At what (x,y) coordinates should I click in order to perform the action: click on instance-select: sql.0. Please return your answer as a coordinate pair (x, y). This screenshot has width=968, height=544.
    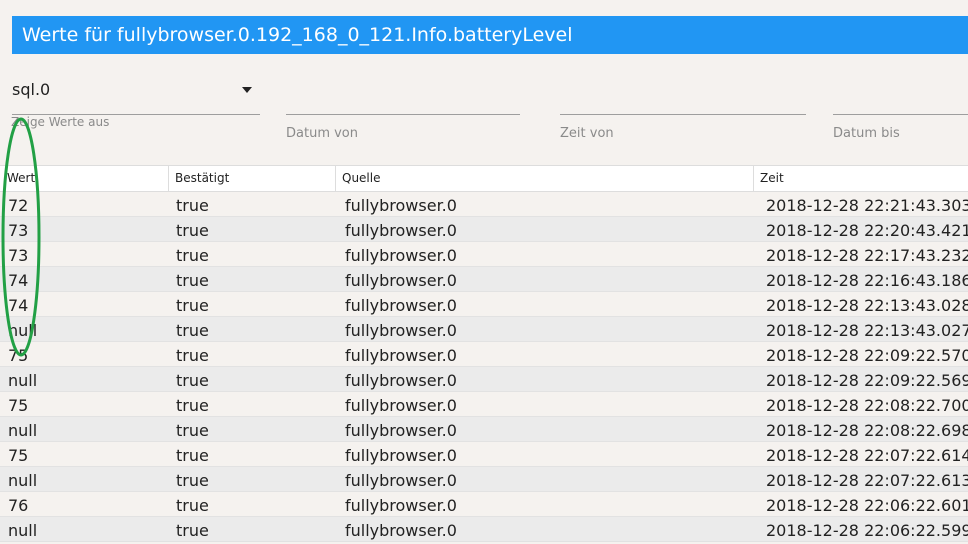
    Looking at the image, I should click on (136, 93).